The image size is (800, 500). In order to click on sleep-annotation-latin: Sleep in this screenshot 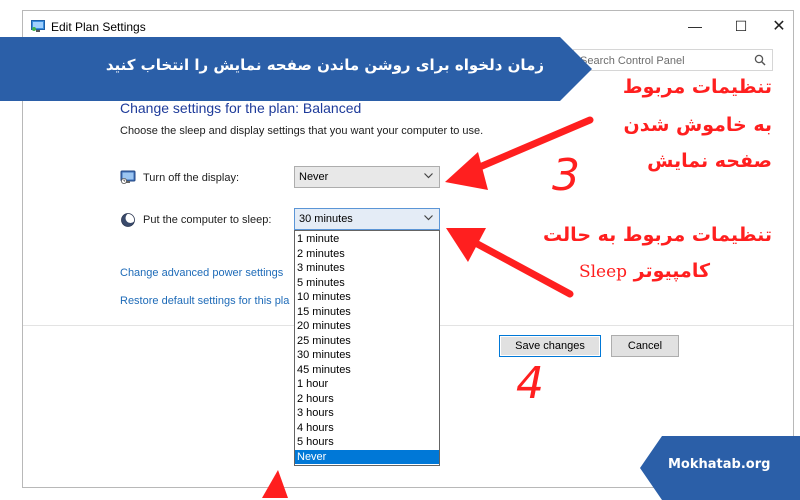, I will do `click(603, 272)`.